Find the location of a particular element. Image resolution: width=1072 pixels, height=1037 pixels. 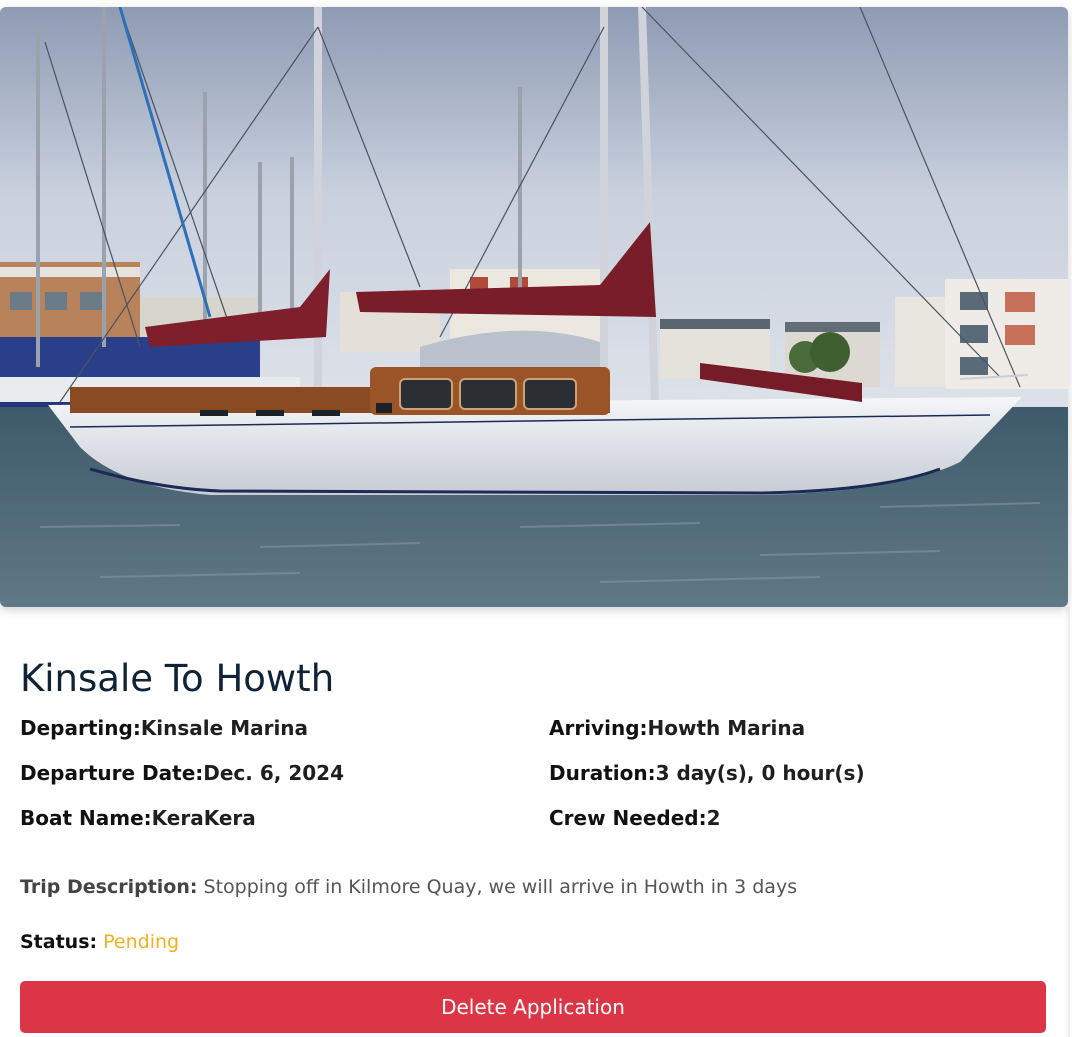

boat-name-row: Boat Name:KeraKera is located at coordinates (138, 818).